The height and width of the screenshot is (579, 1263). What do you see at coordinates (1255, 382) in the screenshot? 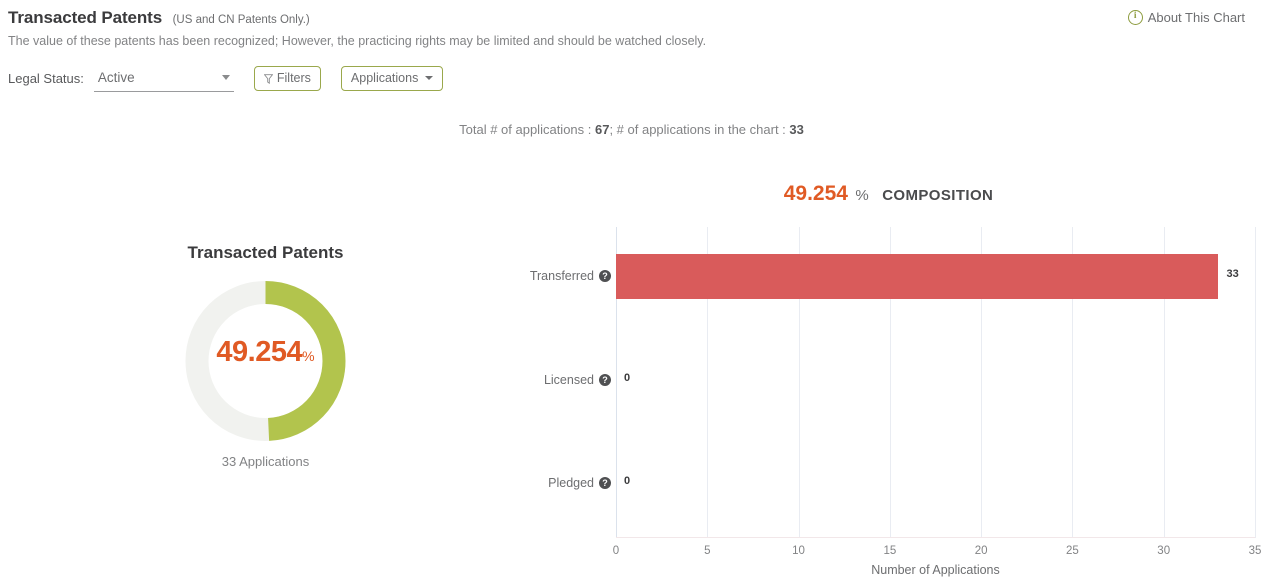
I see `gridline` at bounding box center [1255, 382].